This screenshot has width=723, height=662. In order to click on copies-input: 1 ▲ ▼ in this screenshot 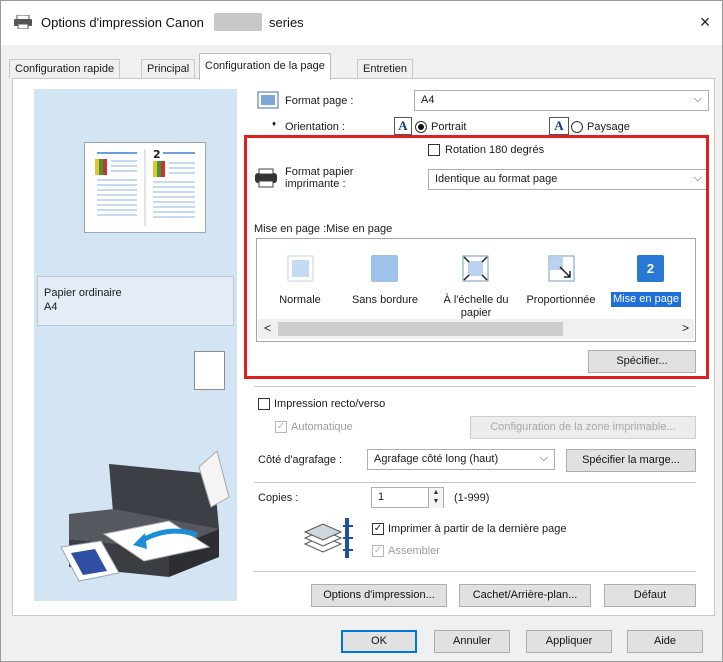, I will do `click(407, 497)`.